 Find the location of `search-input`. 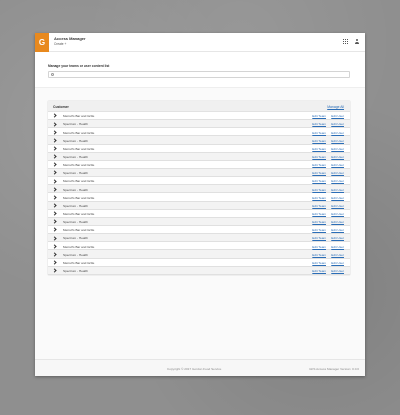

search-input is located at coordinates (199, 84).